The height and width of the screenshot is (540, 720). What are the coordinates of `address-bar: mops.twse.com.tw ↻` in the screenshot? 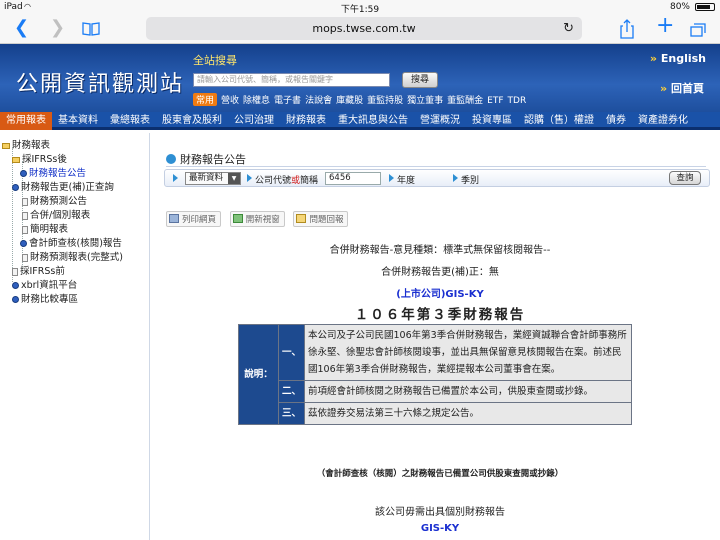 It's located at (364, 28).